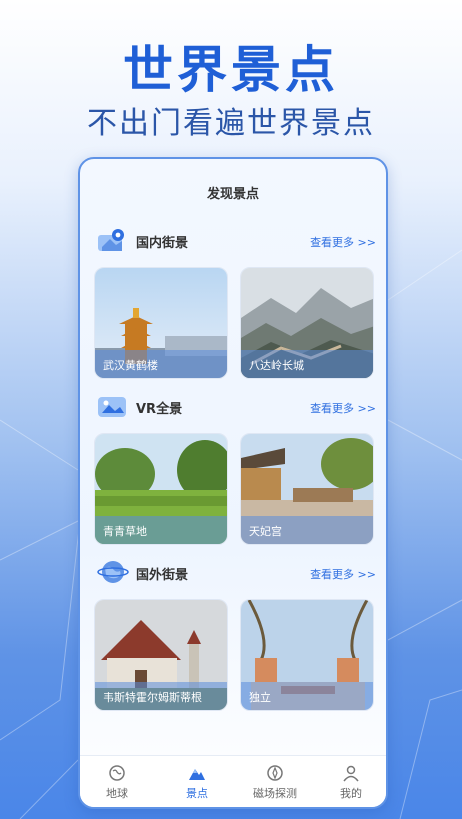  Describe the element at coordinates (117, 773) in the screenshot. I see `globe-tab-icon` at that location.